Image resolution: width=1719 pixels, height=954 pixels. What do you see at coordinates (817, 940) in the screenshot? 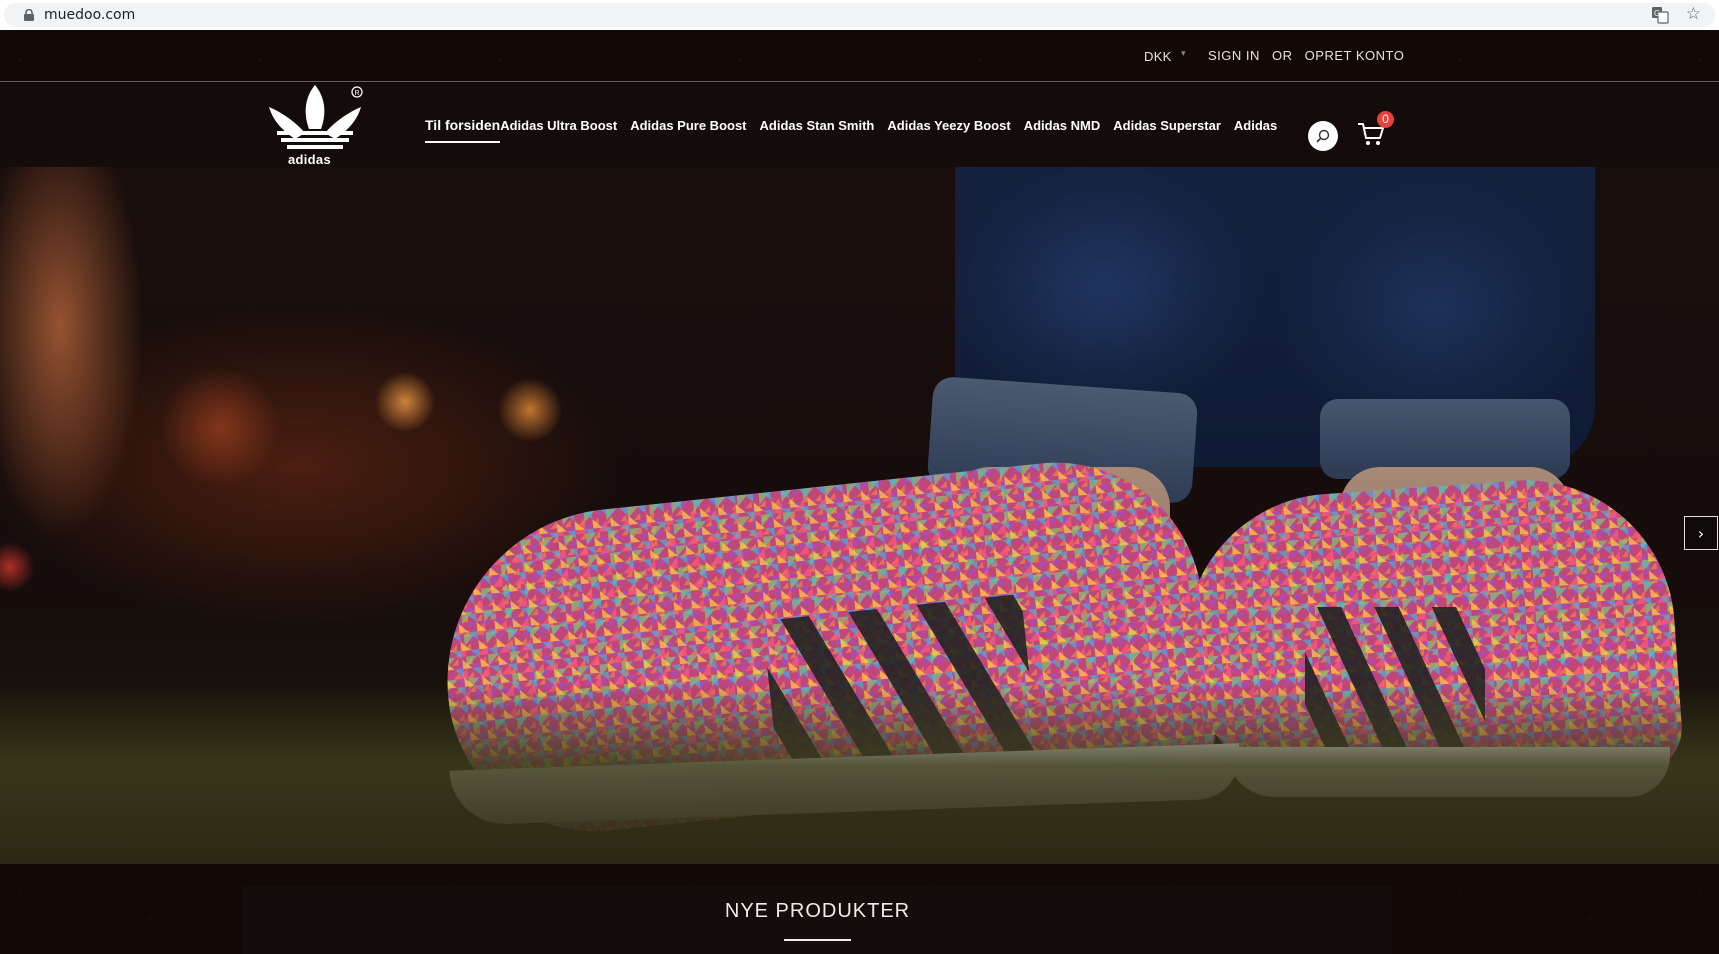
I see `section-title-underline` at bounding box center [817, 940].